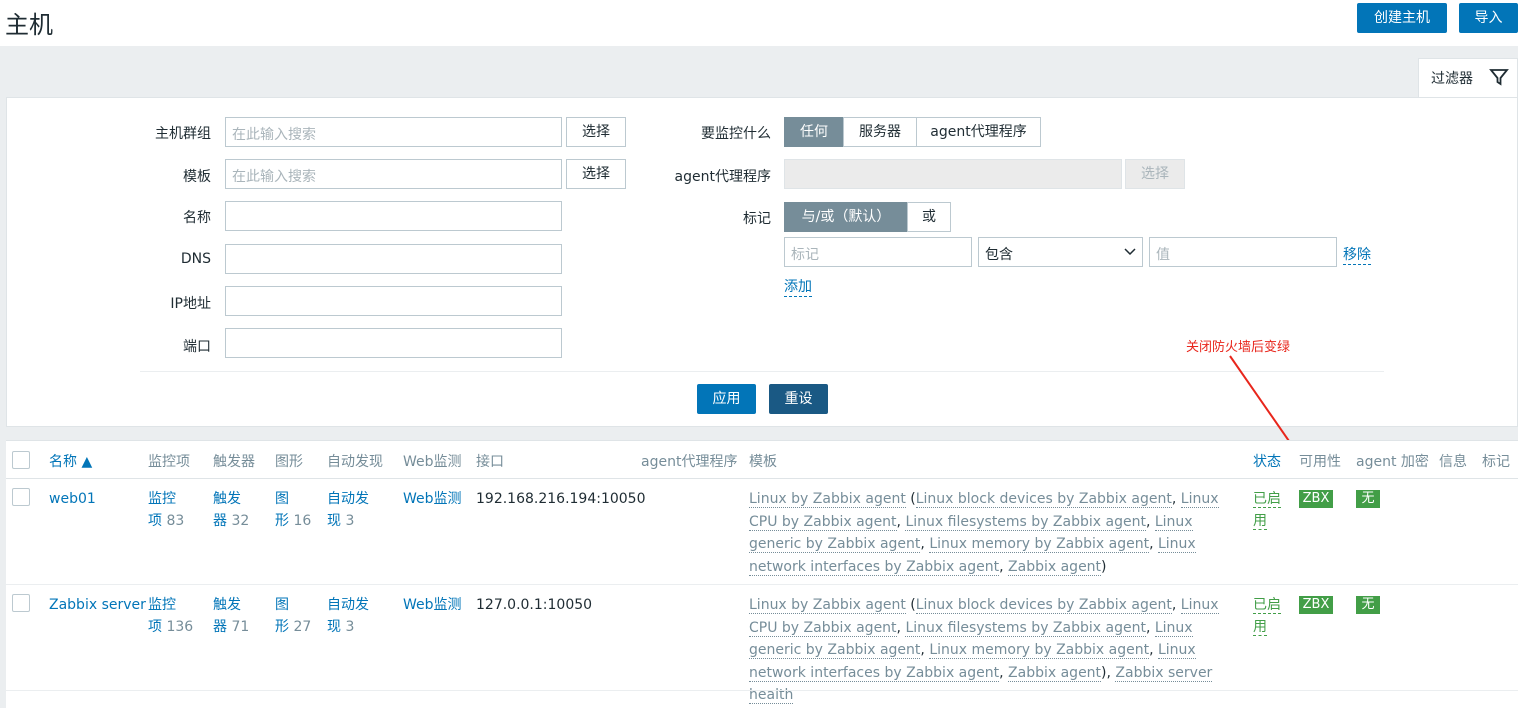 The height and width of the screenshot is (708, 1518). What do you see at coordinates (798, 286) in the screenshot?
I see `tag-add-link: 添加` at bounding box center [798, 286].